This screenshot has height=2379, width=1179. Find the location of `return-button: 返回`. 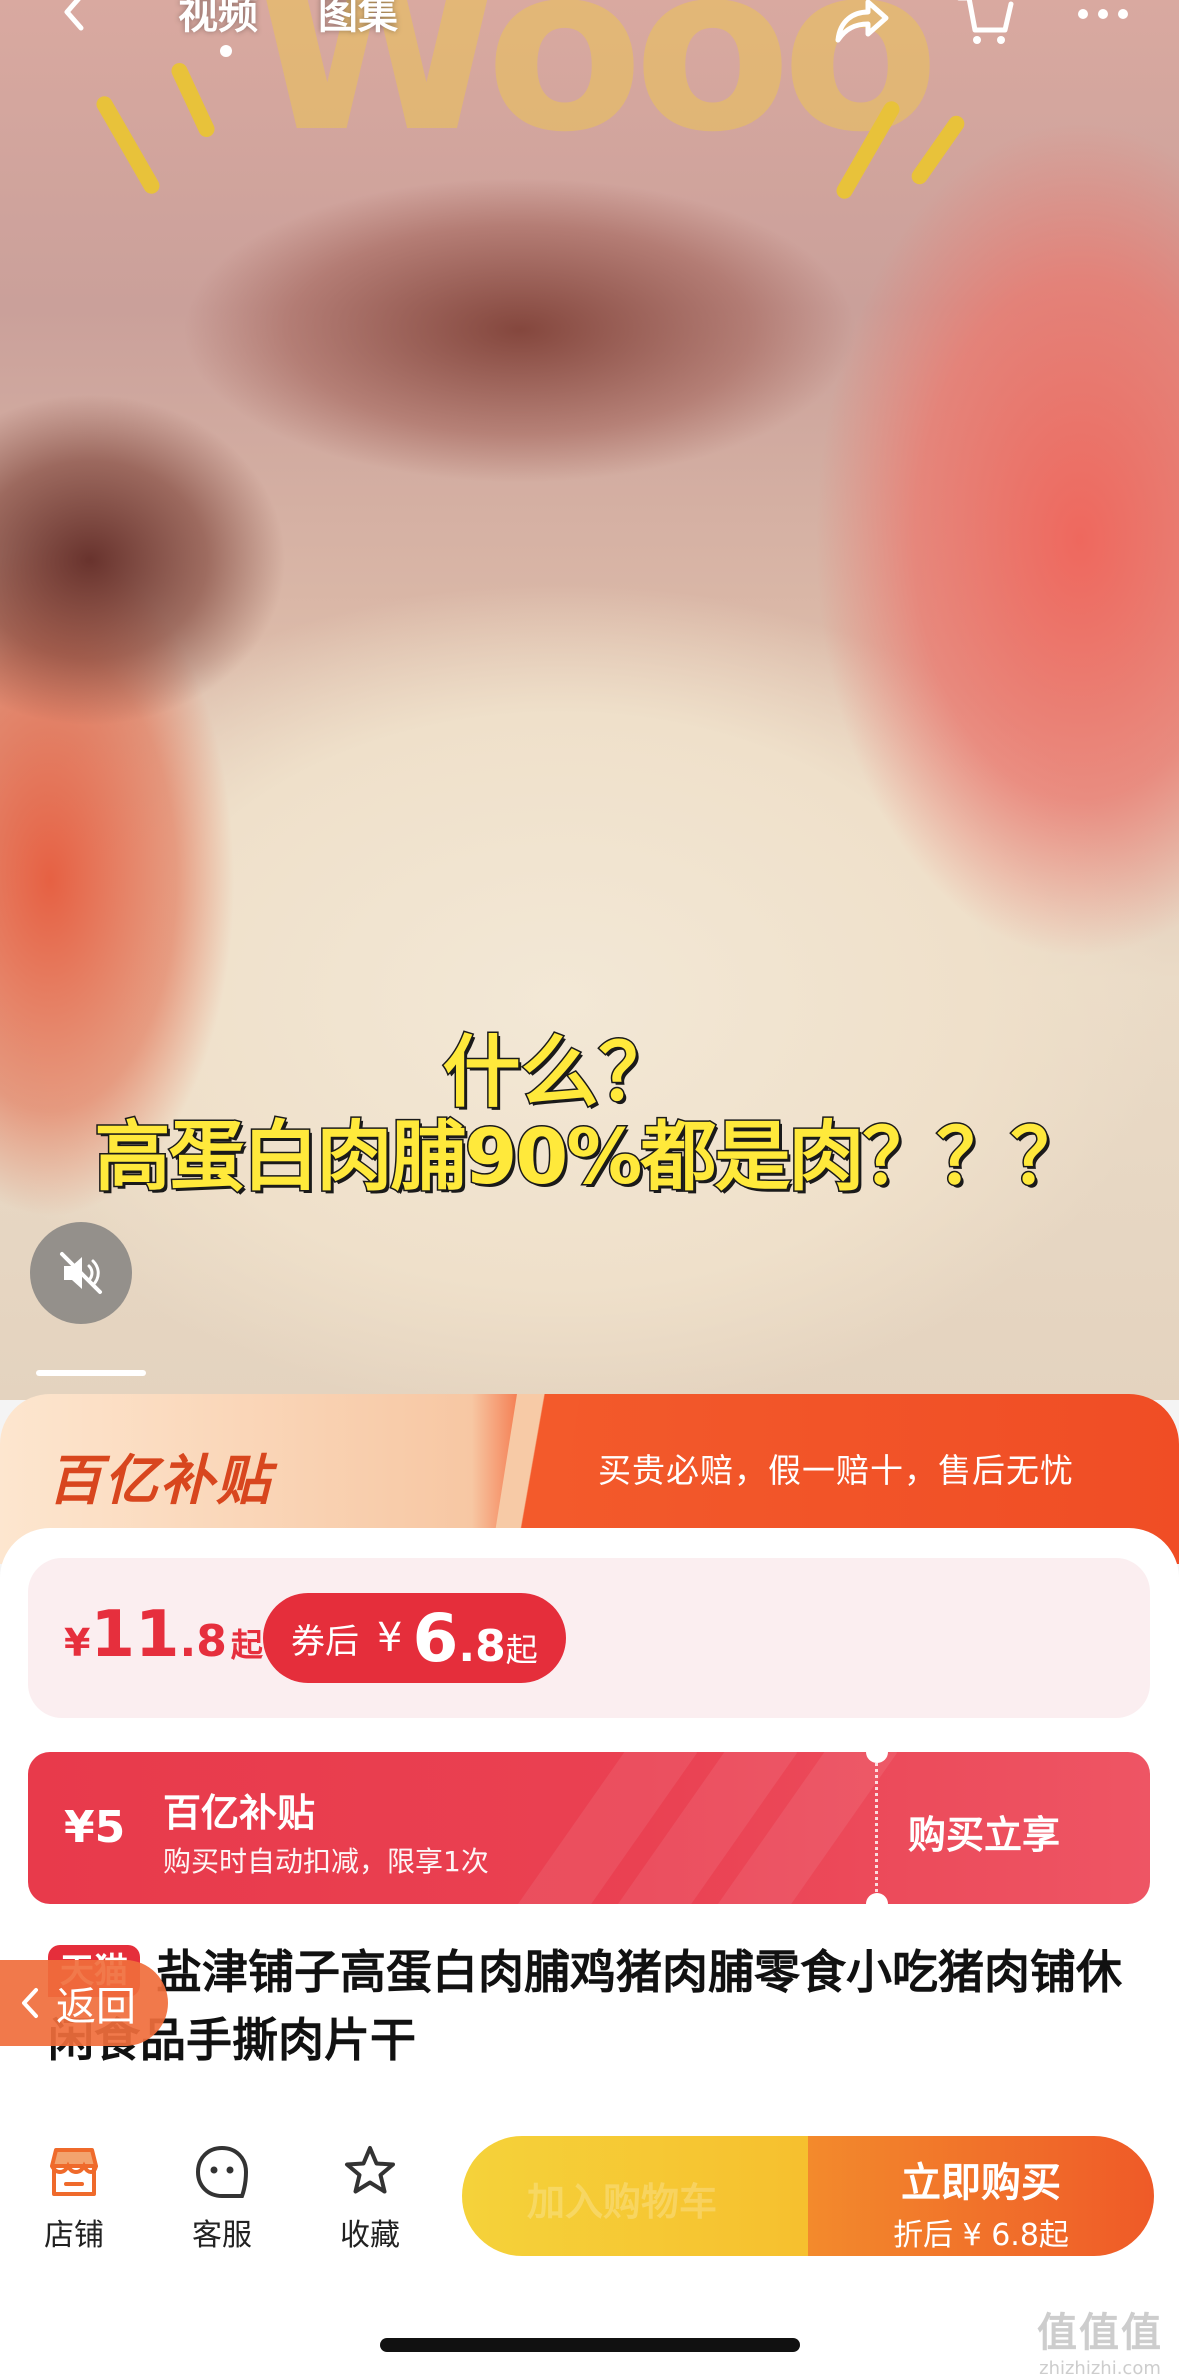

return-button: 返回 is located at coordinates (84, 2003).